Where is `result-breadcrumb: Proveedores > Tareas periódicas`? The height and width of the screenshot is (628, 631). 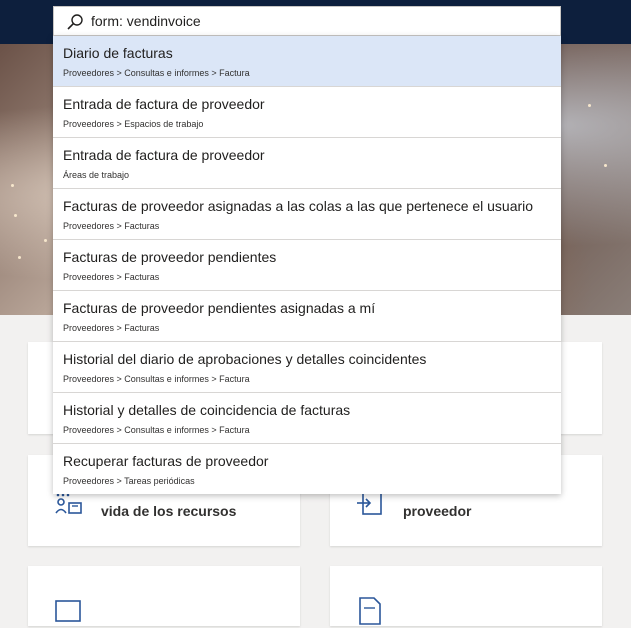
result-breadcrumb: Proveedores > Tareas periódicas is located at coordinates (129, 481).